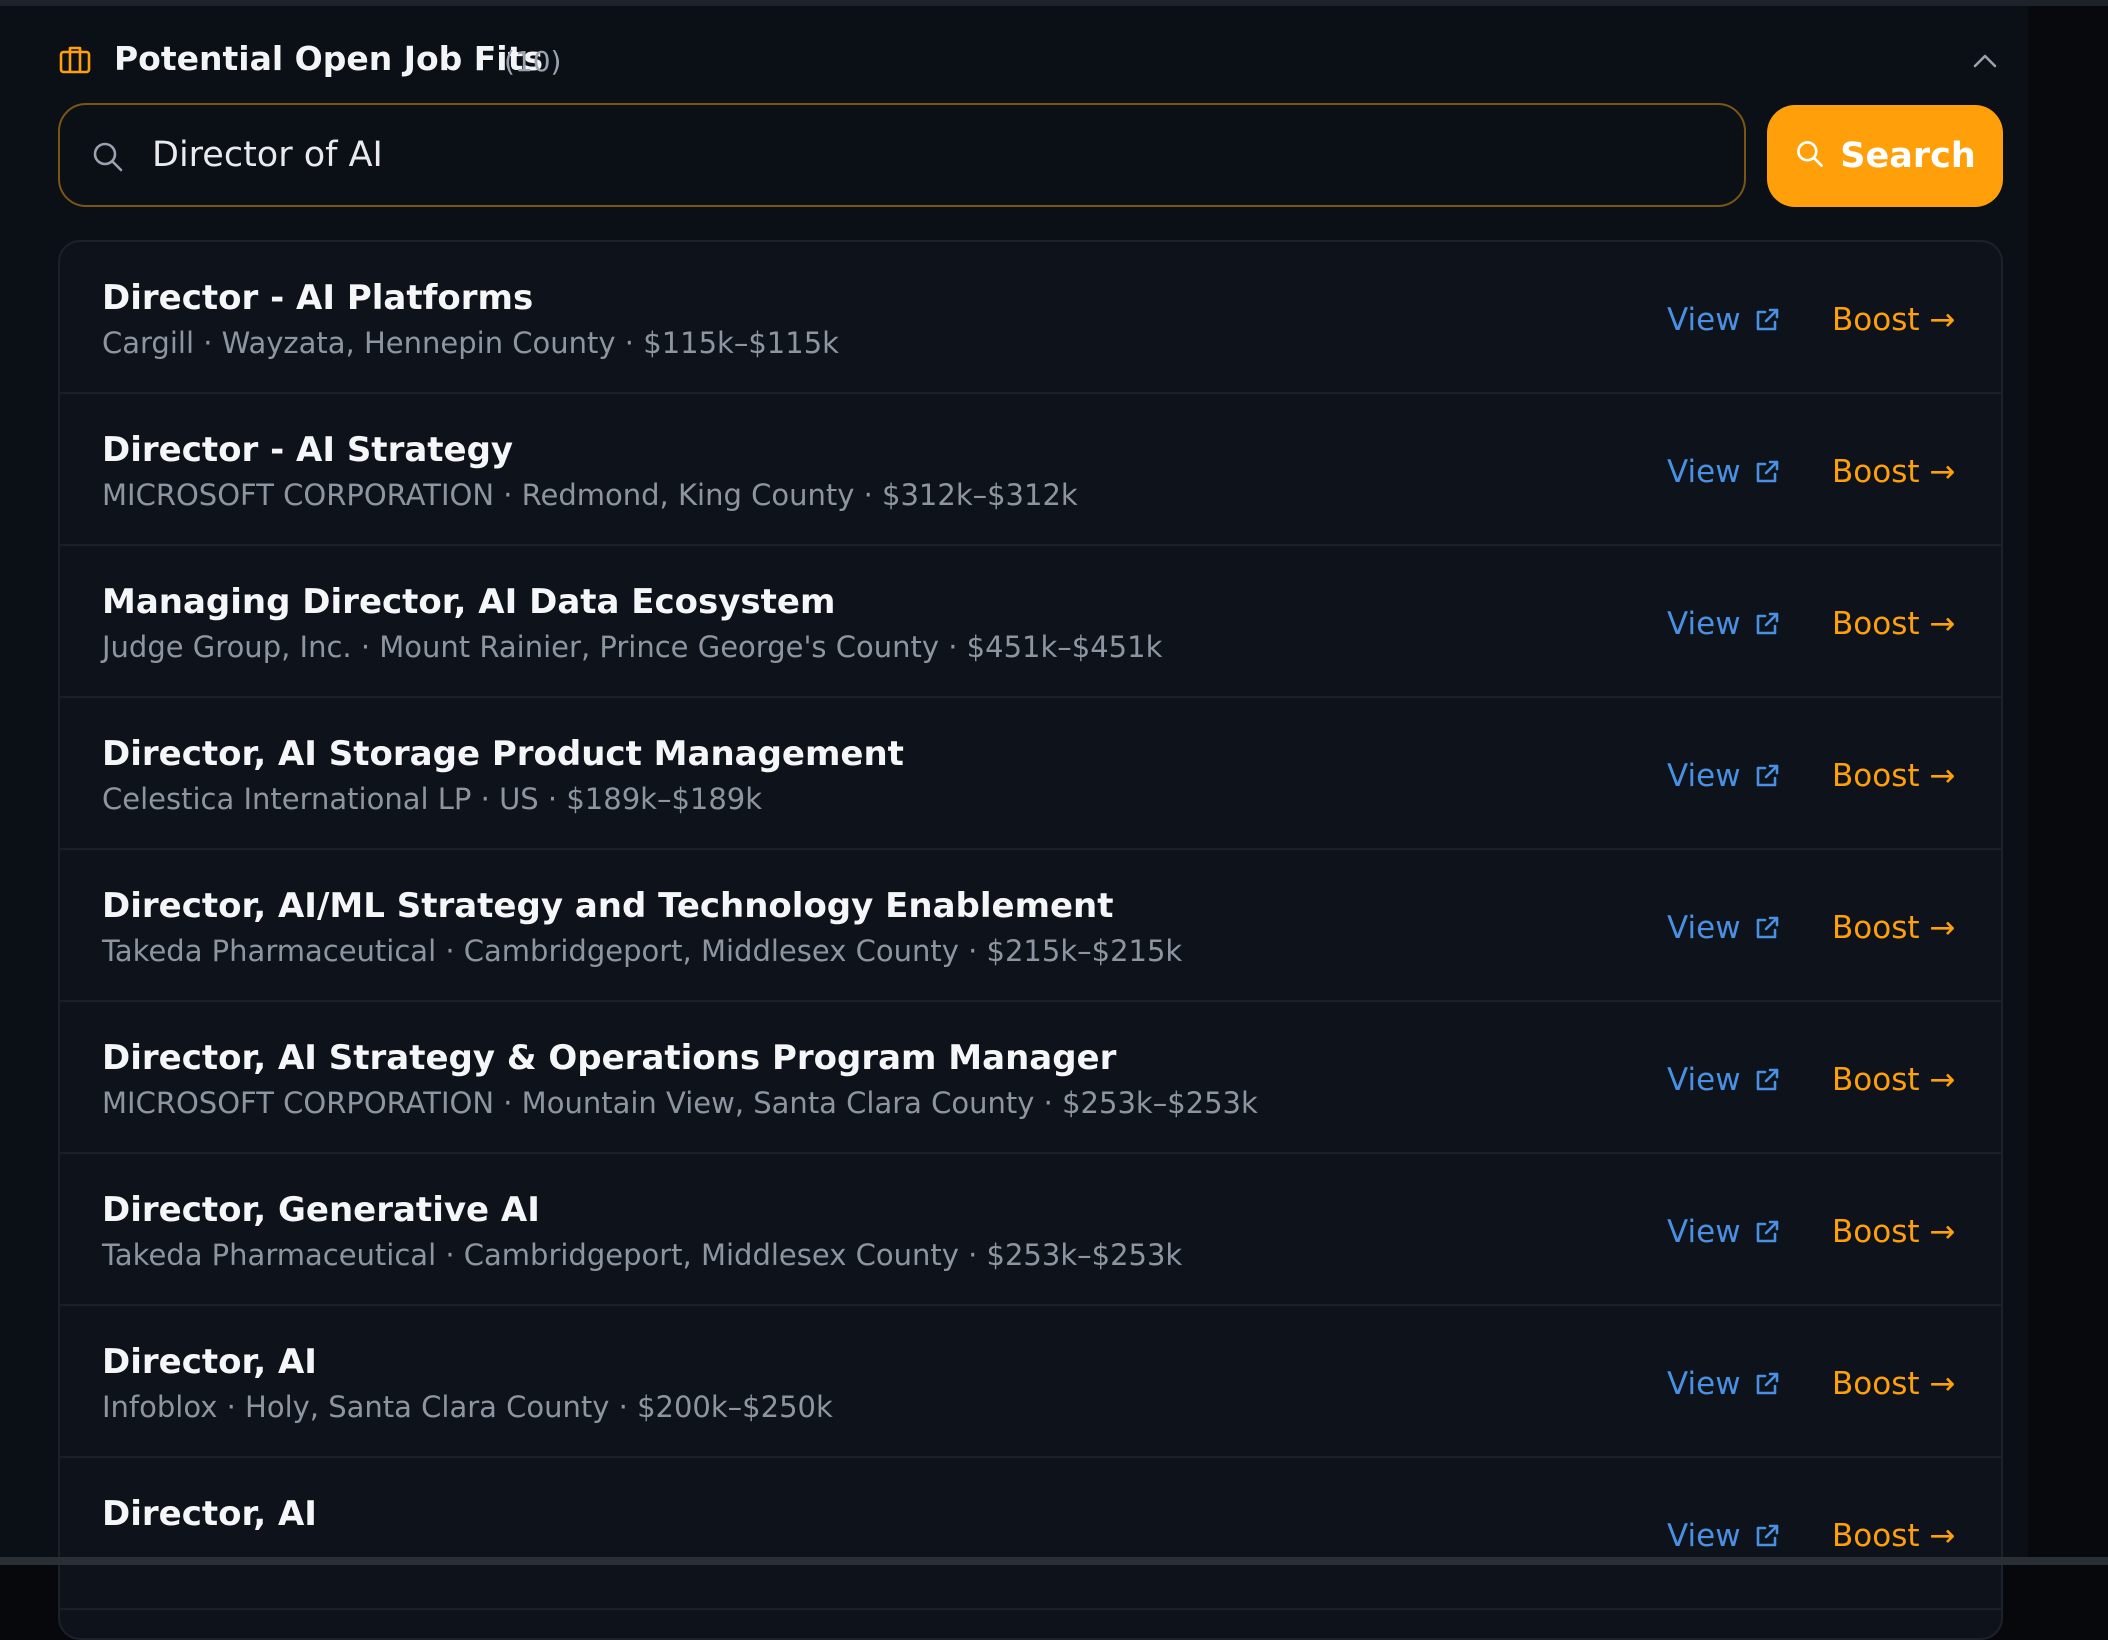 This screenshot has width=2108, height=1640. Describe the element at coordinates (2068, 785) in the screenshot. I see `scroll-gutter` at that location.